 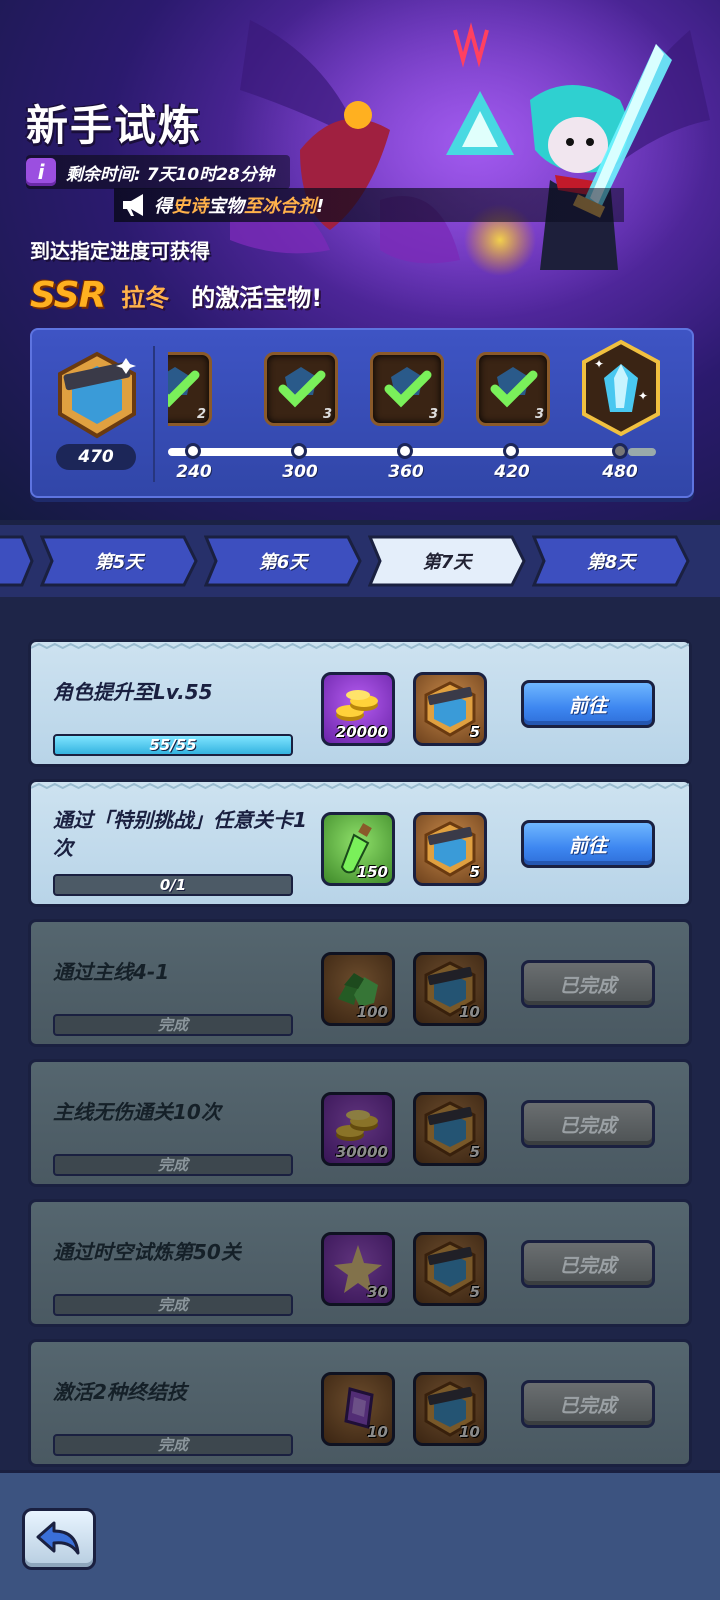 I want to click on announcement-highlight-item: 至冰合剂, so click(x=280, y=206).